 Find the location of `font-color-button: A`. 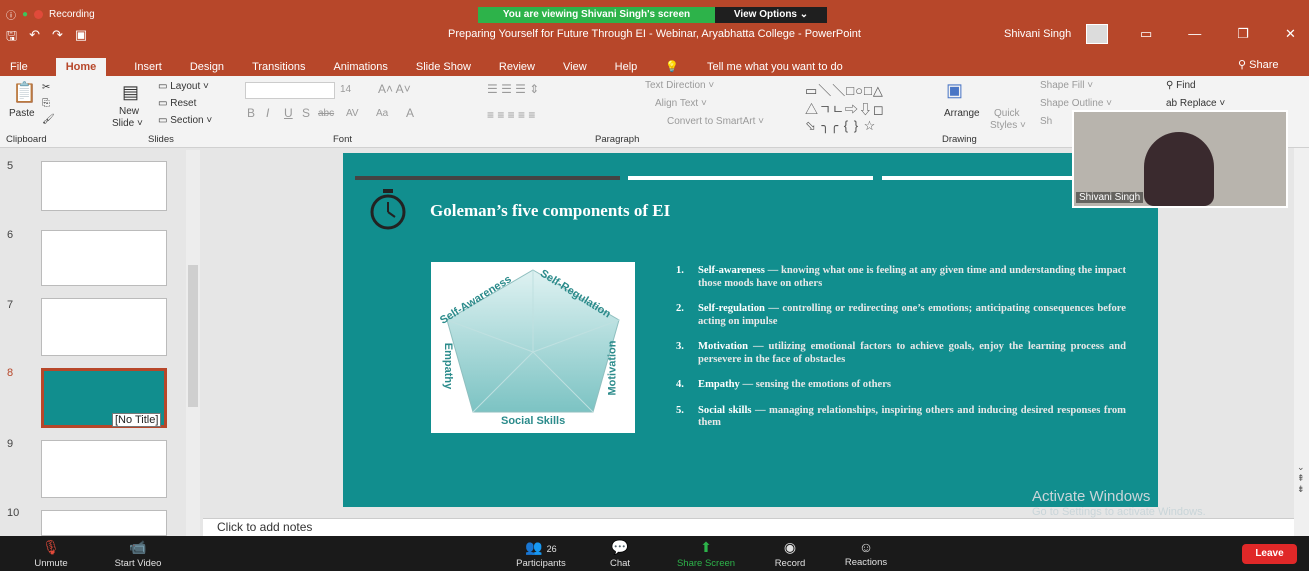

font-color-button: A is located at coordinates (410, 113).